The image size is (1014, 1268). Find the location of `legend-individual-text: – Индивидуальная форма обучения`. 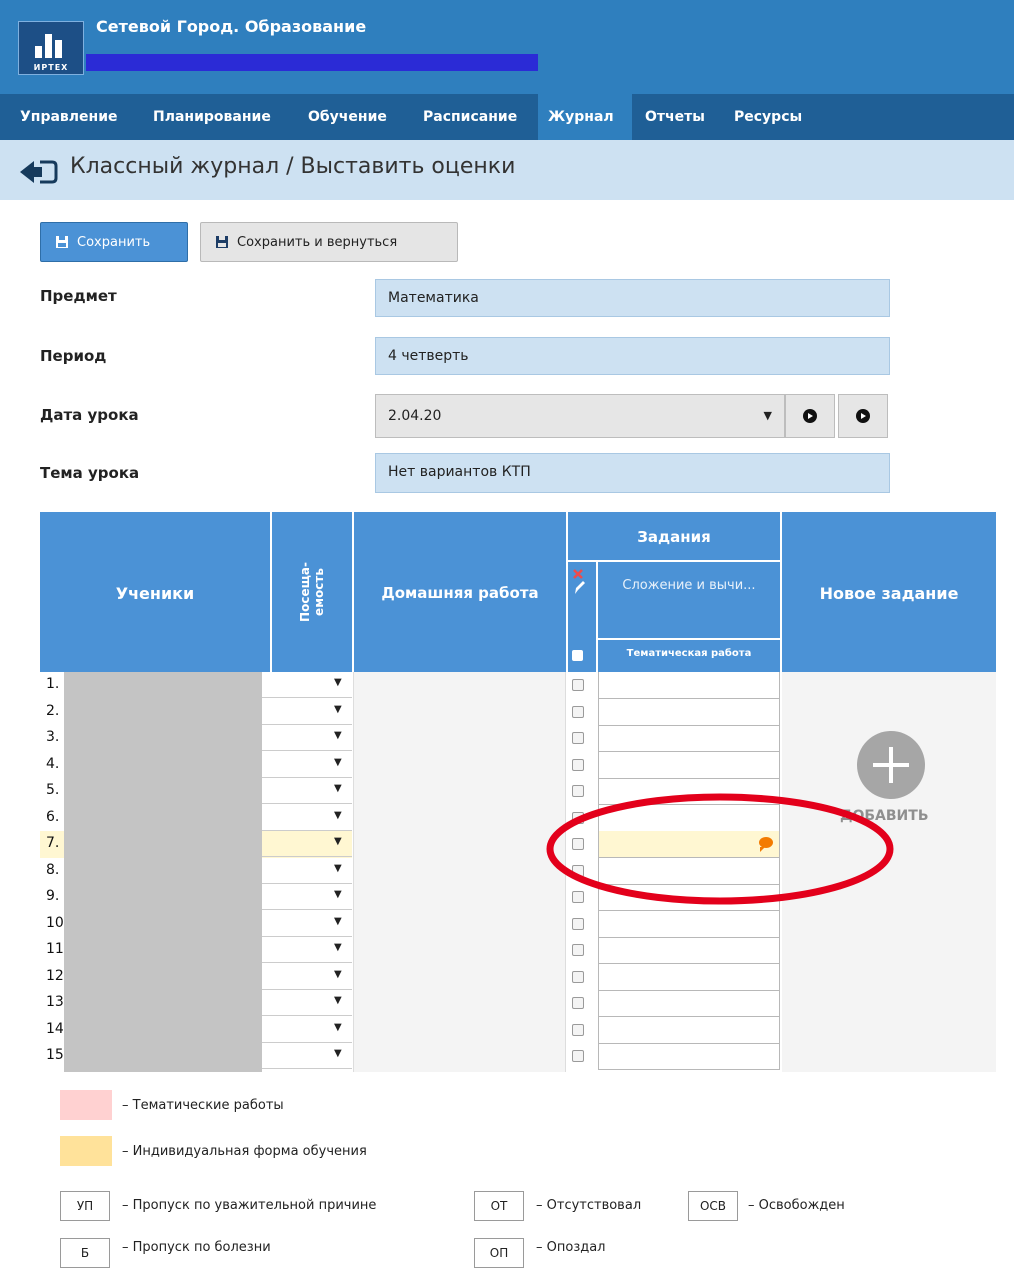

legend-individual-text: – Индивидуальная форма обучения is located at coordinates (244, 1151).